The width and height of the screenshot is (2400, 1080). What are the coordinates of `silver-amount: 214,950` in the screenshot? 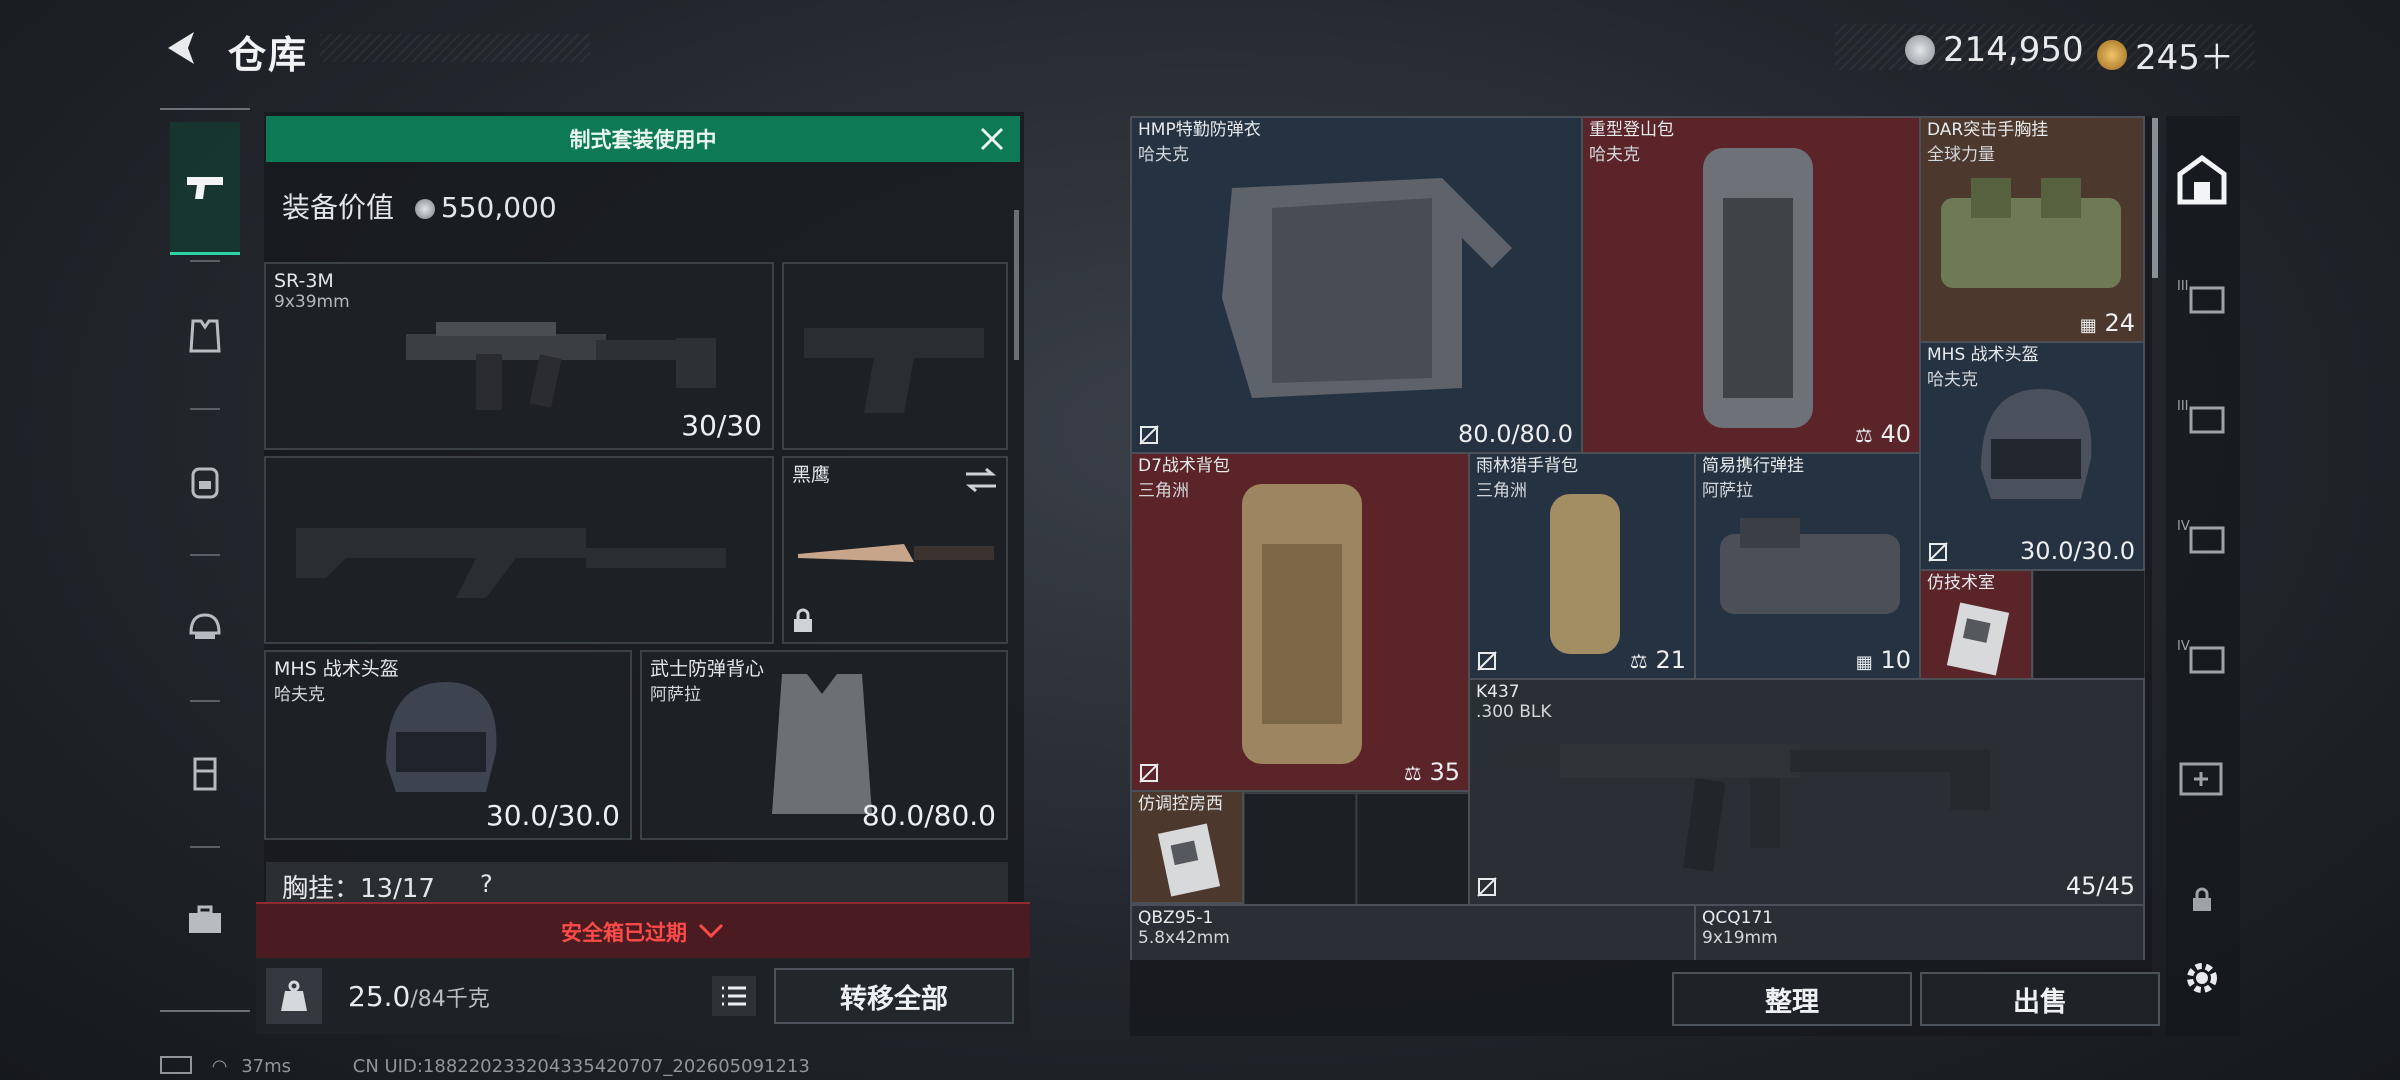 It's located at (2013, 50).